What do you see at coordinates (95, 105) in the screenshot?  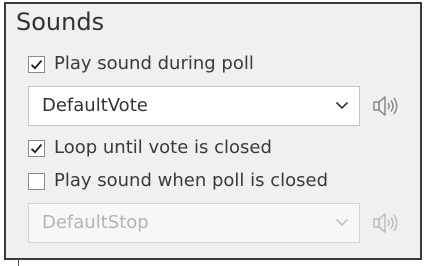 I see `poll-sound-value: DefaultVote` at bounding box center [95, 105].